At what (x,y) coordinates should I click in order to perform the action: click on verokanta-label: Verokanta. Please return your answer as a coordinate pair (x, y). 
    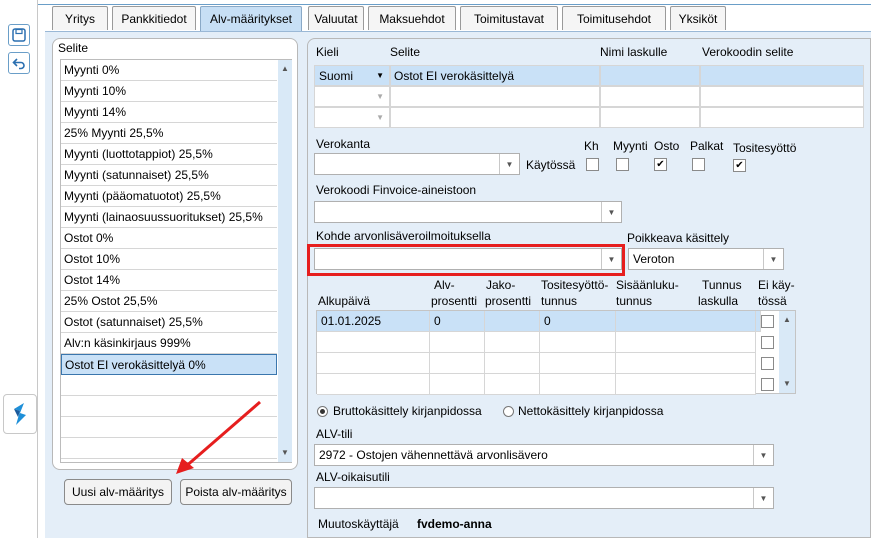
    Looking at the image, I should click on (343, 144).